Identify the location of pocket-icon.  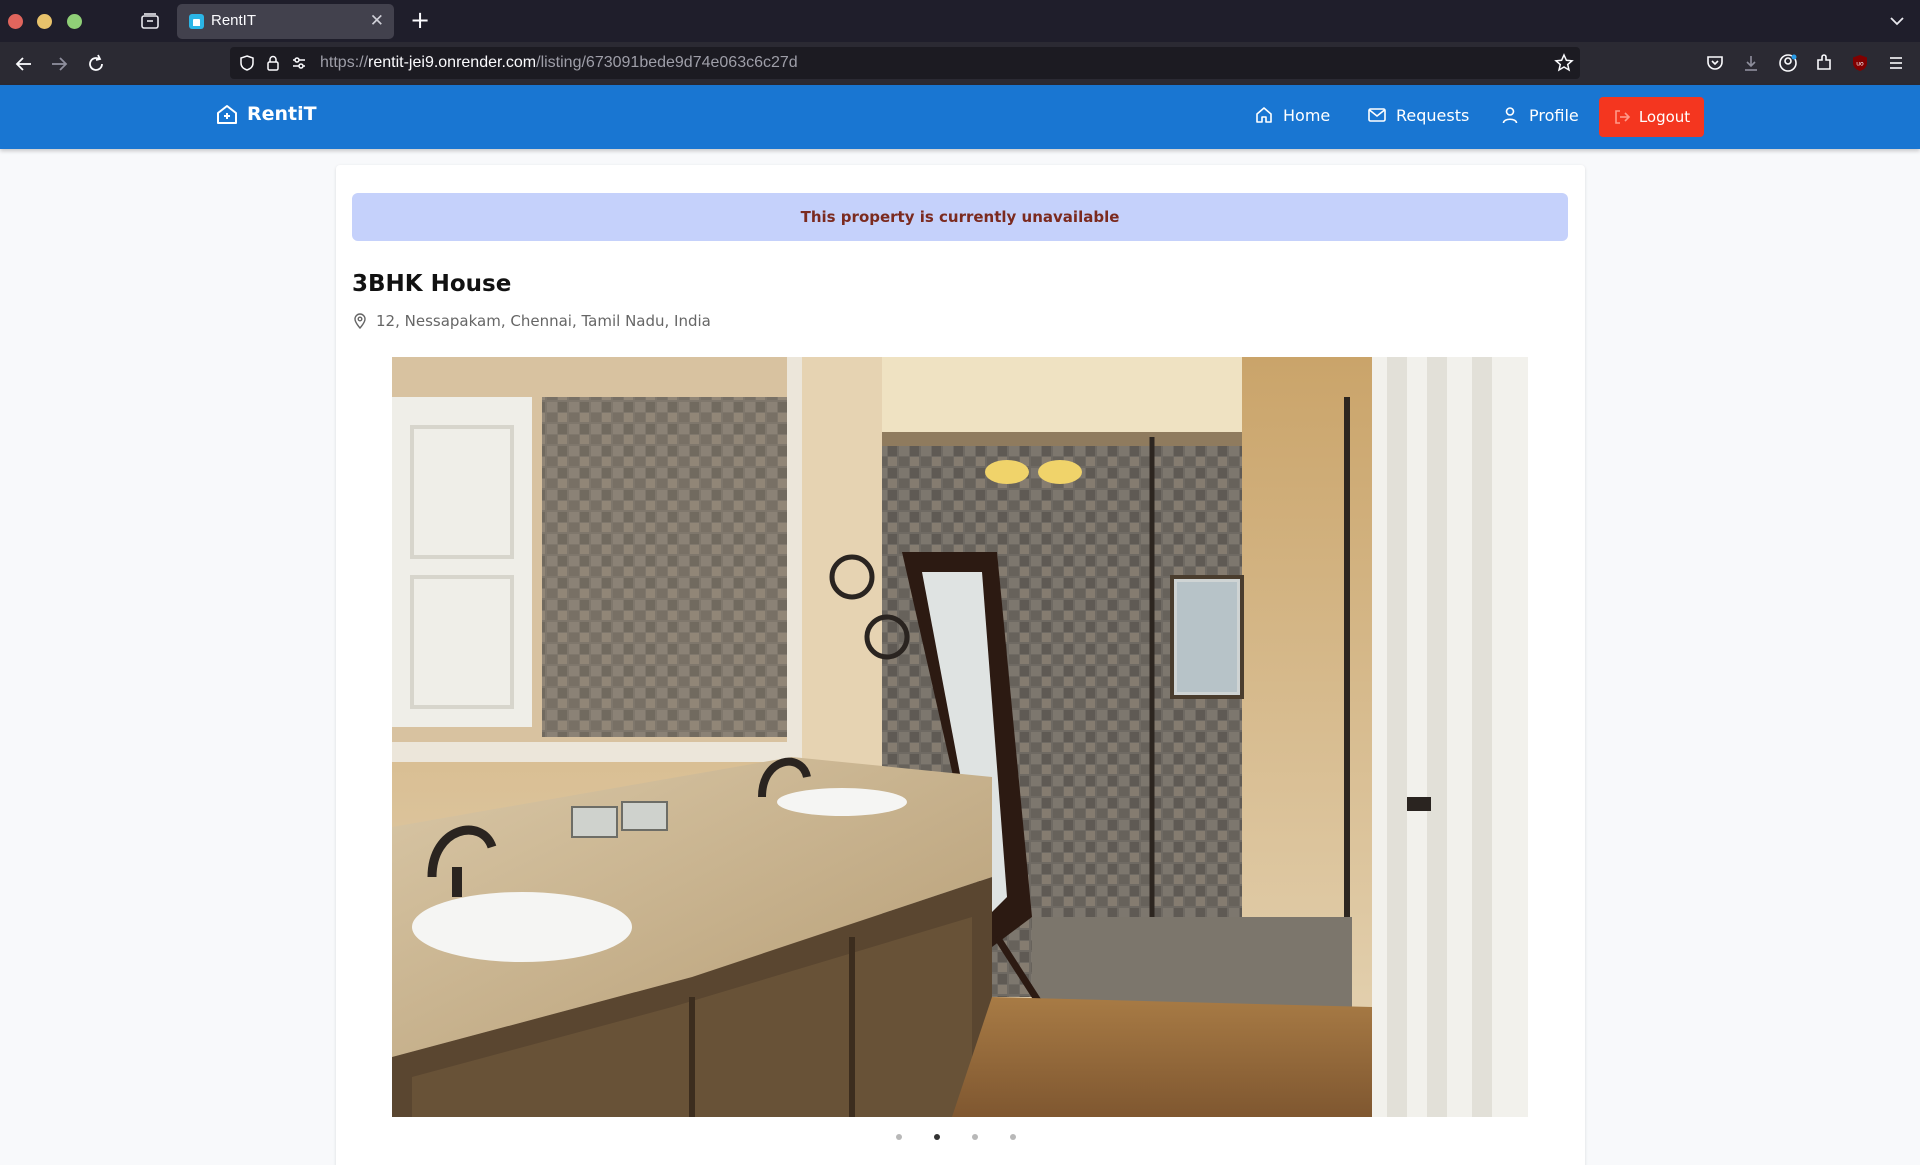
(1715, 63).